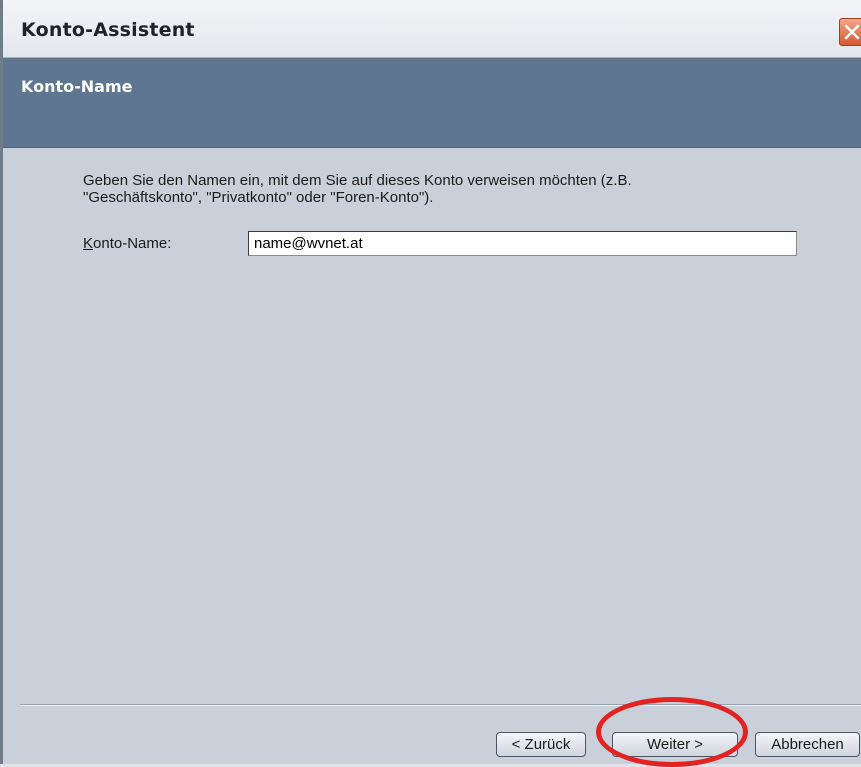 The width and height of the screenshot is (861, 767). I want to click on title-bar: Konto-Assistent, so click(432, 29).